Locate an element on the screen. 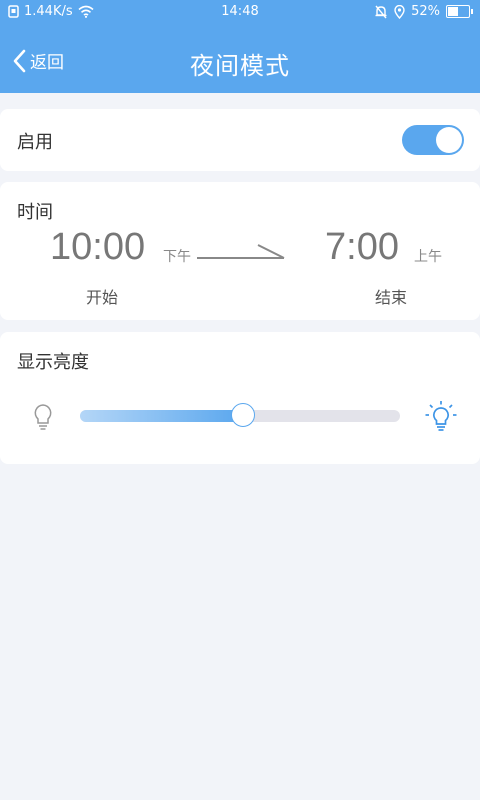 Image resolution: width=480 pixels, height=800 pixels. end-caption: 结束 is located at coordinates (391, 297).